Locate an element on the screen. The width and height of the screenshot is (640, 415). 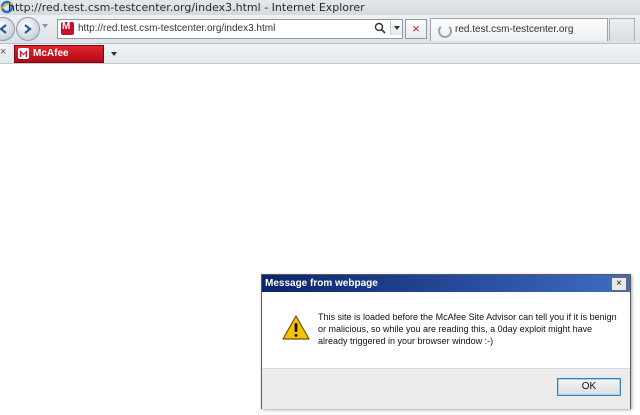
loading-icon is located at coordinates (445, 31).